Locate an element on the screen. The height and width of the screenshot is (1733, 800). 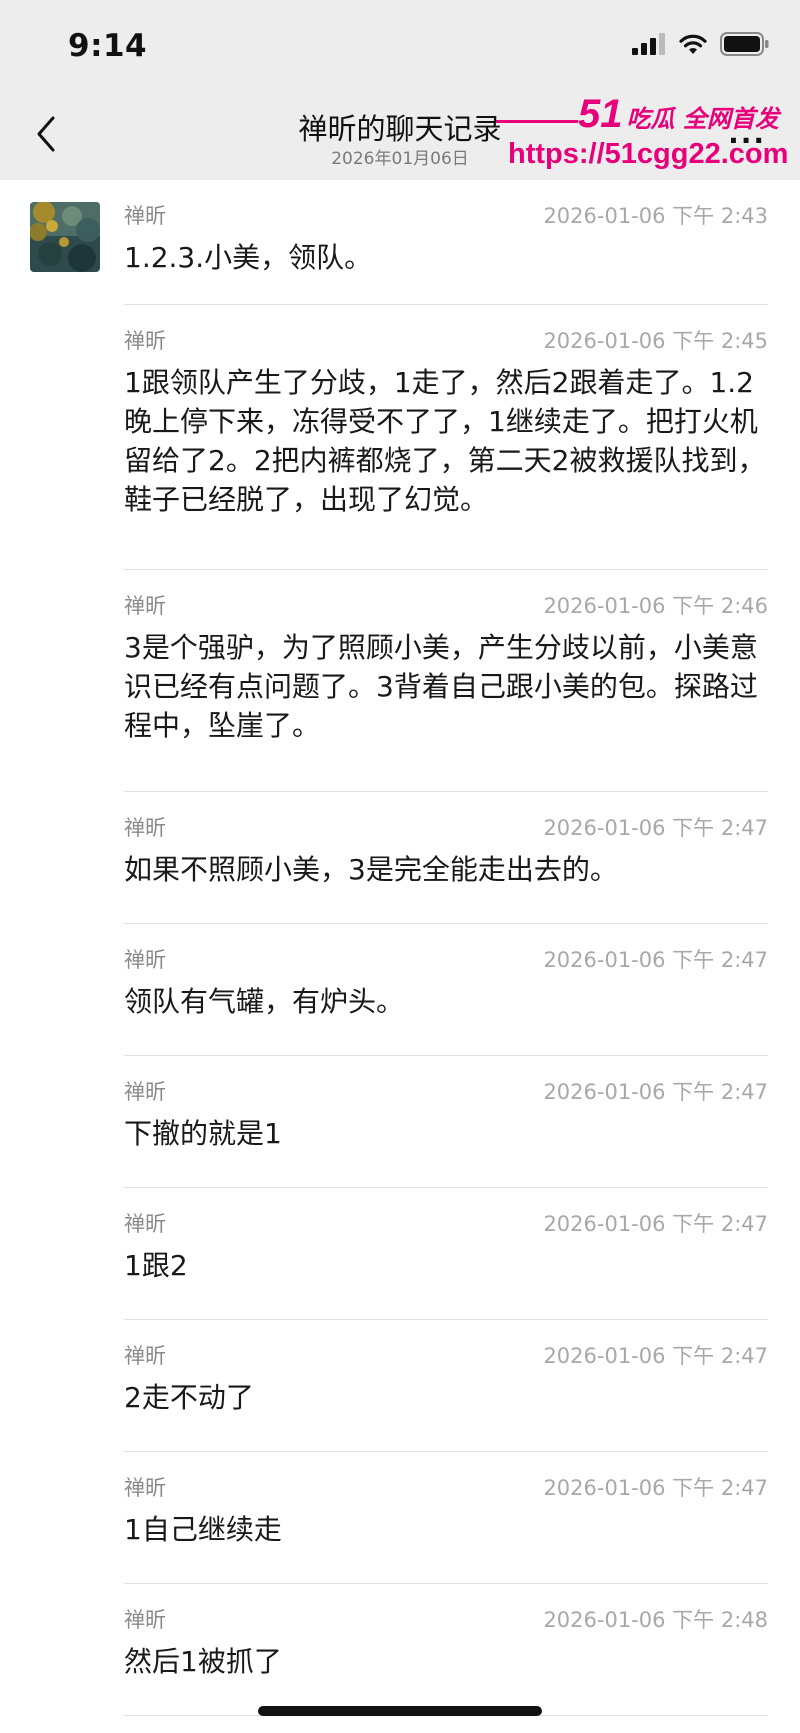
watermark-brand: 51 吃瓜 全网首发 is located at coordinates (678, 114).